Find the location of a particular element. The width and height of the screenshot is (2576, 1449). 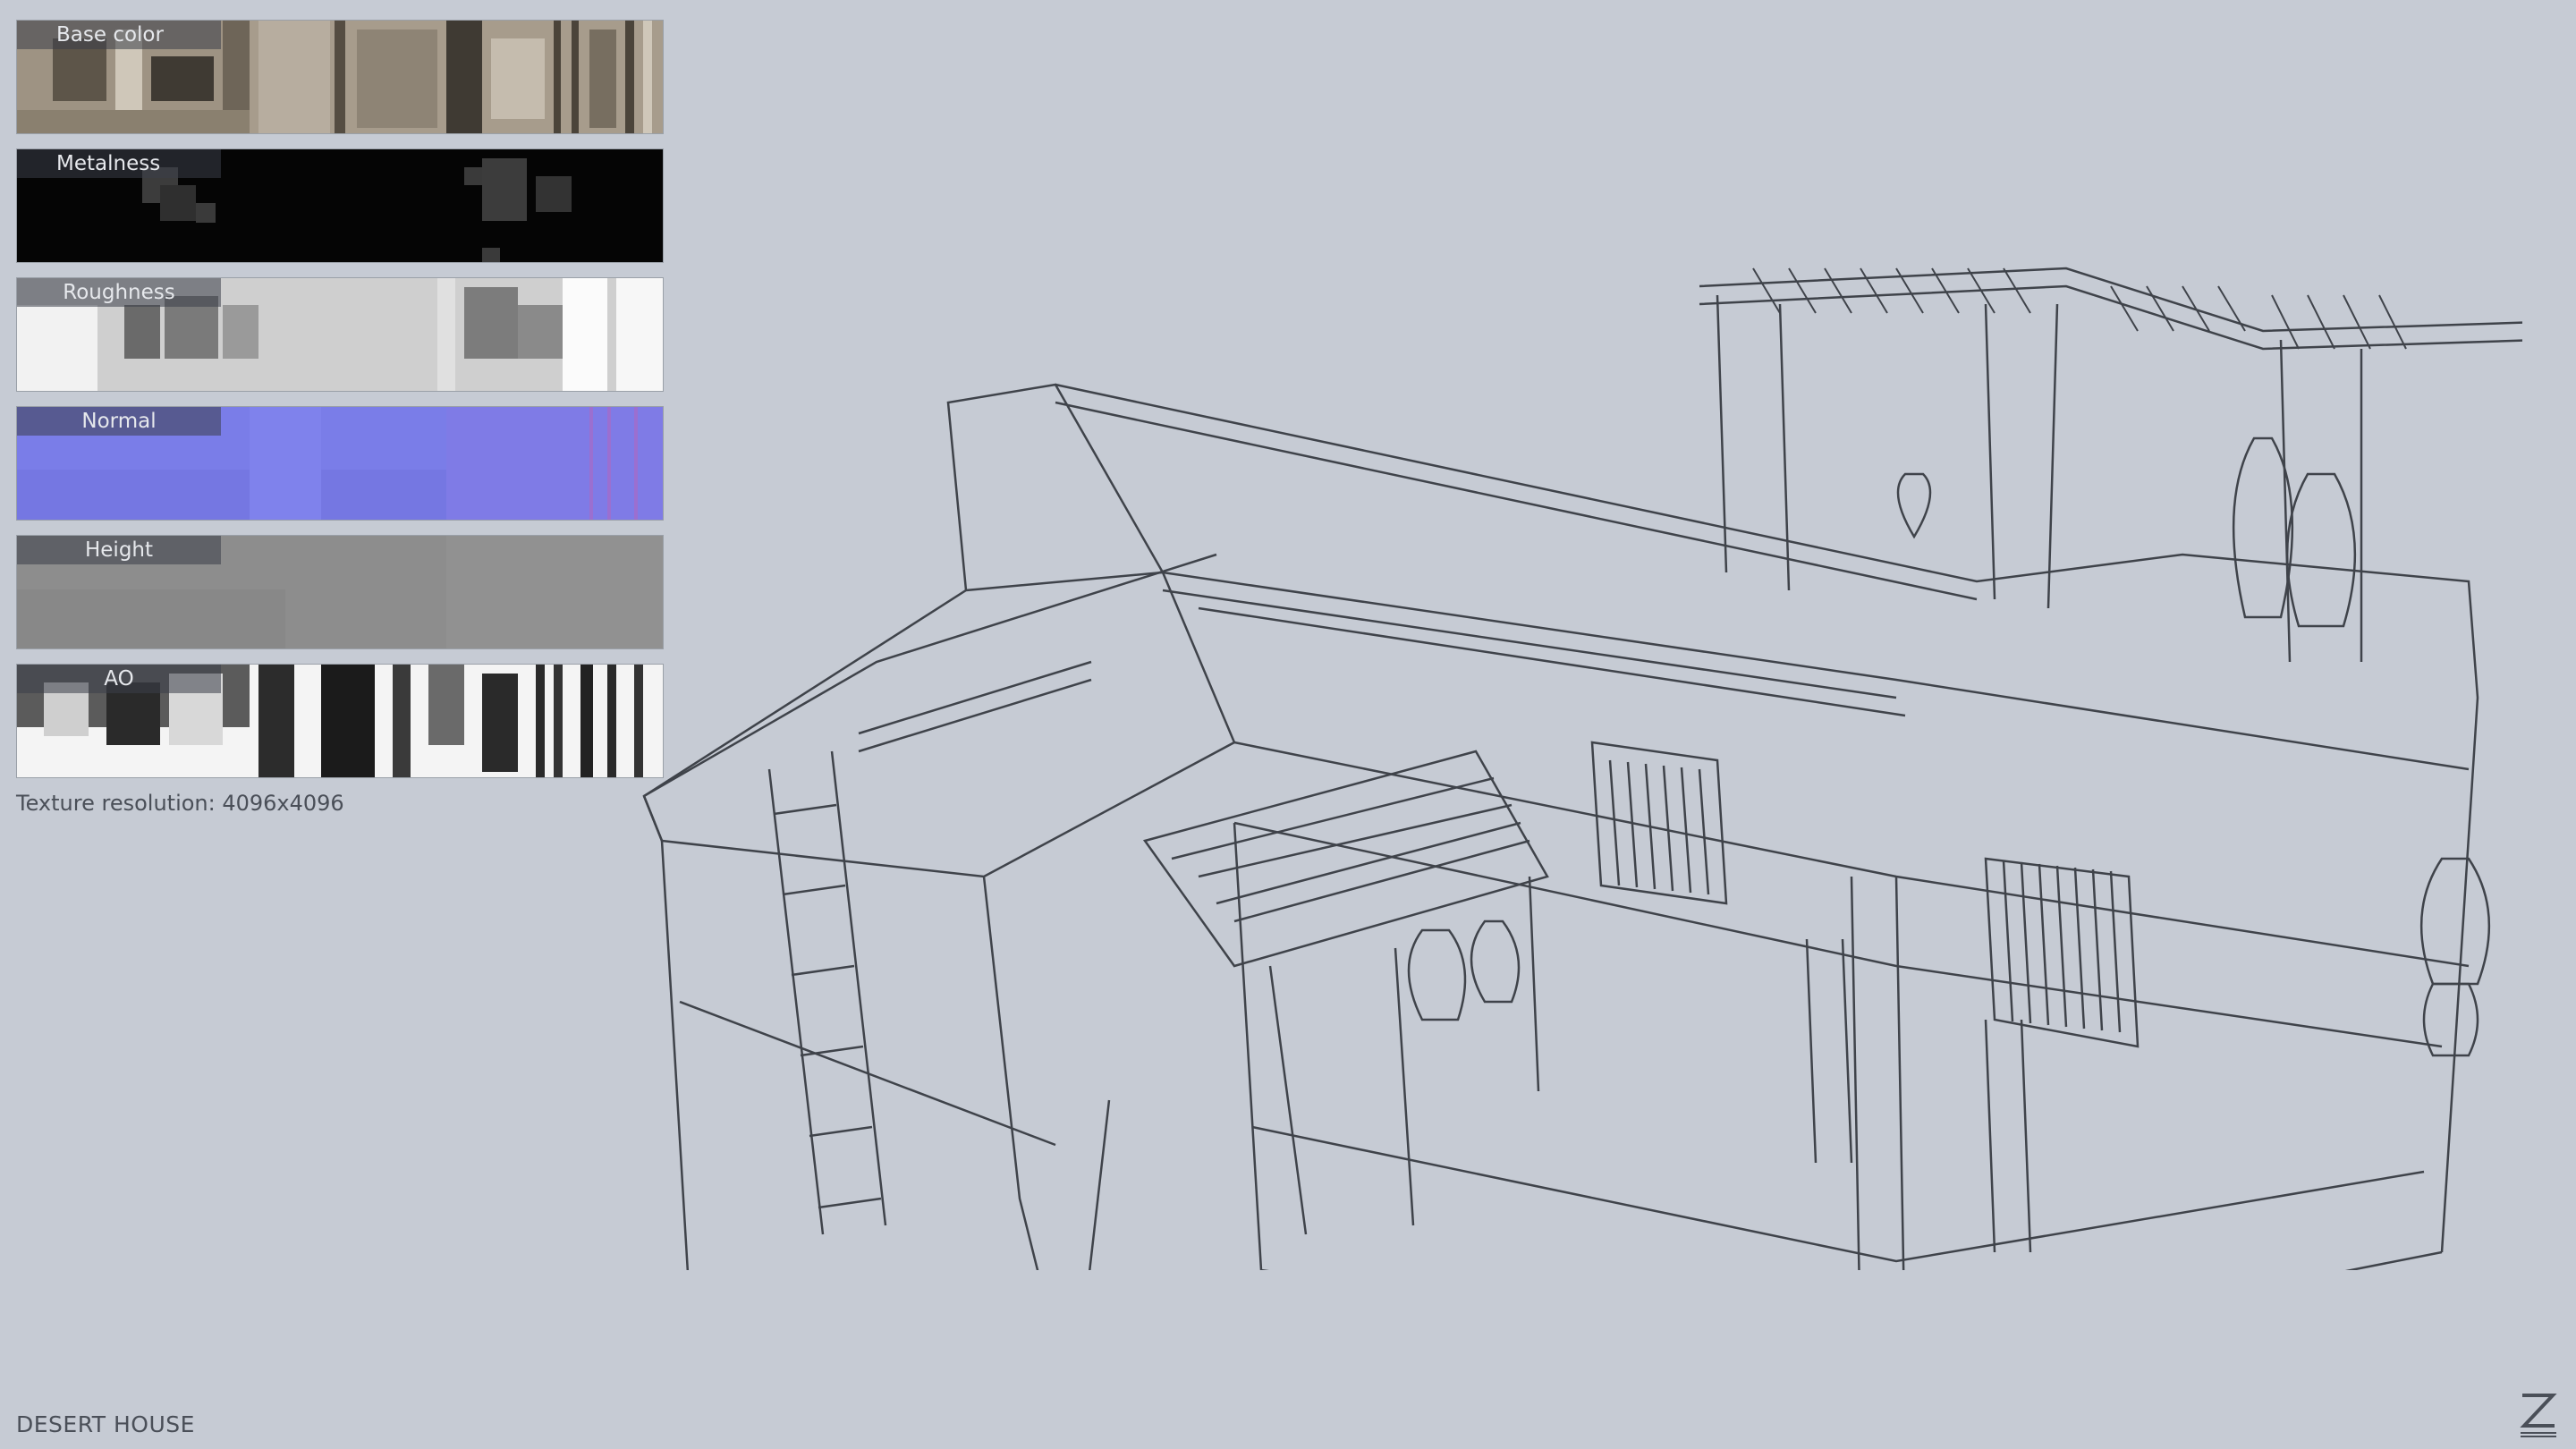

texture-ao: AO is located at coordinates (340, 721).